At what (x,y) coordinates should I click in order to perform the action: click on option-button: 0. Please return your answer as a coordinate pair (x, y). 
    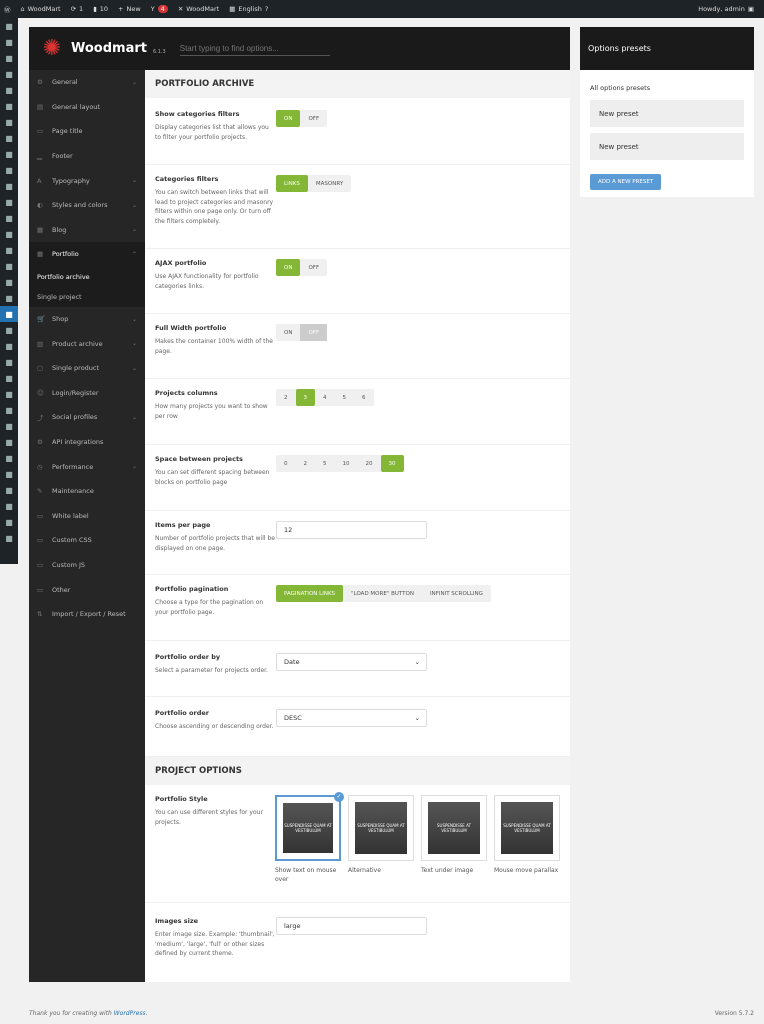
    Looking at the image, I should click on (286, 463).